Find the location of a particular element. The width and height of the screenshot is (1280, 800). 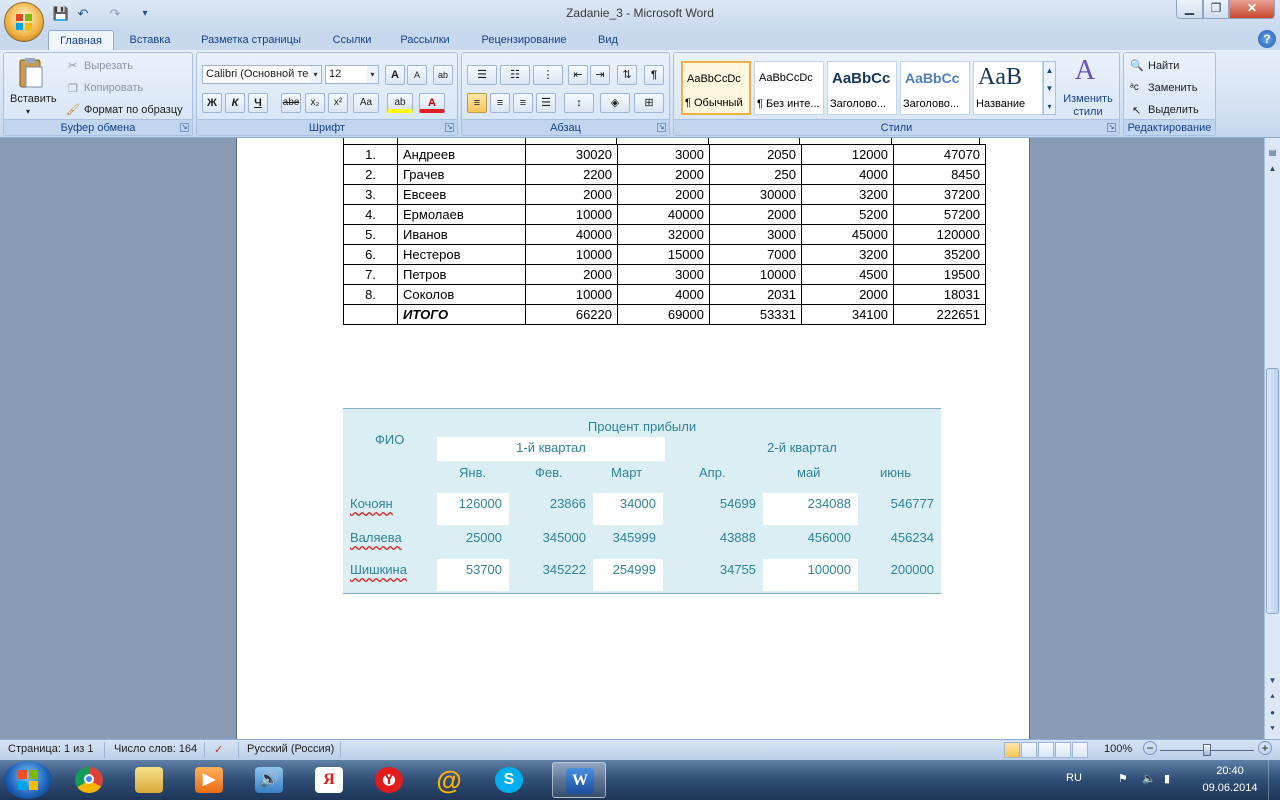

tab-home: Главная is located at coordinates (81, 40).